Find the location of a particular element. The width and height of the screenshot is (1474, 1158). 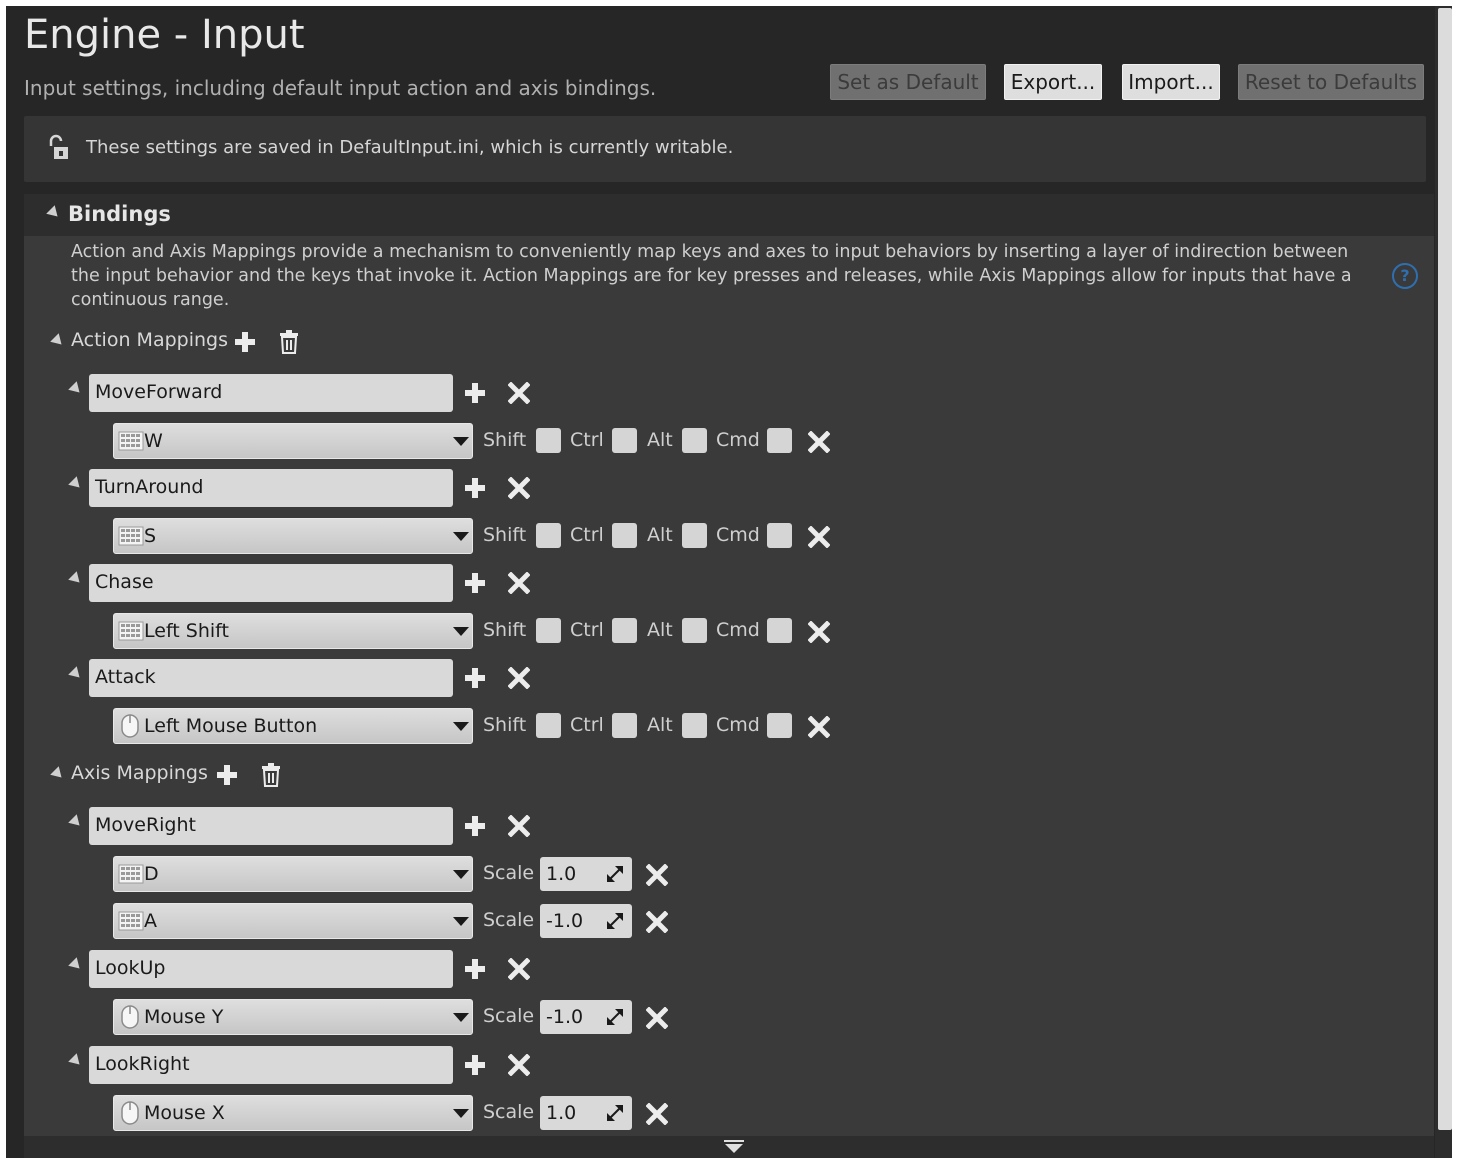

key-select: Mouse X is located at coordinates (293, 1113).